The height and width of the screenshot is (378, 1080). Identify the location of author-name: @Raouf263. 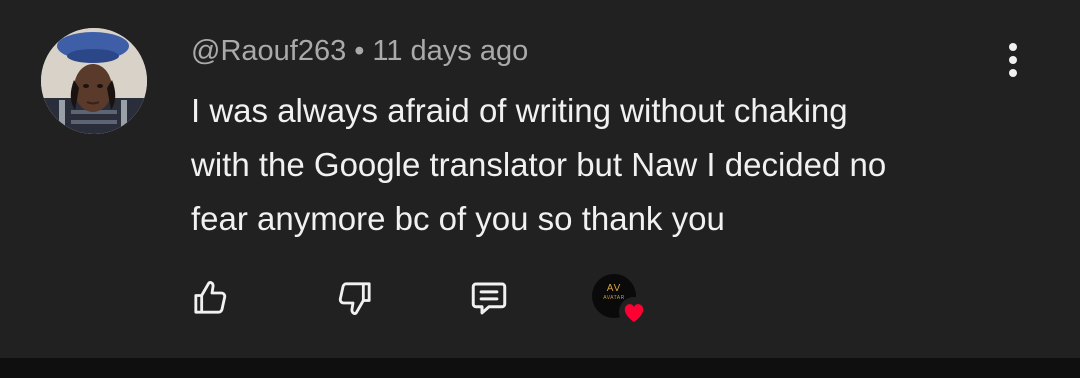
(268, 51).